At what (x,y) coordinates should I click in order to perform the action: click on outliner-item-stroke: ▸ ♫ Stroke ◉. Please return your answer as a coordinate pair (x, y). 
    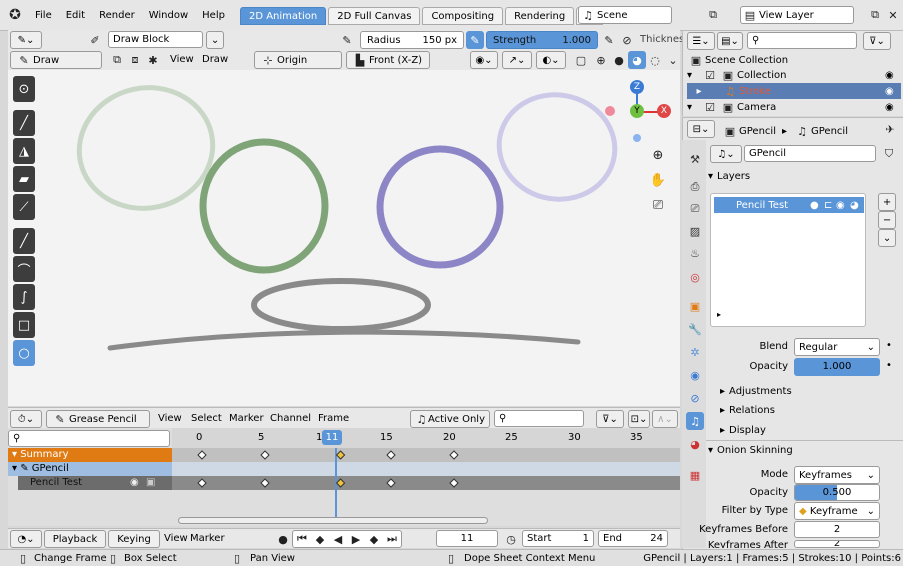
    Looking at the image, I should click on (794, 91).